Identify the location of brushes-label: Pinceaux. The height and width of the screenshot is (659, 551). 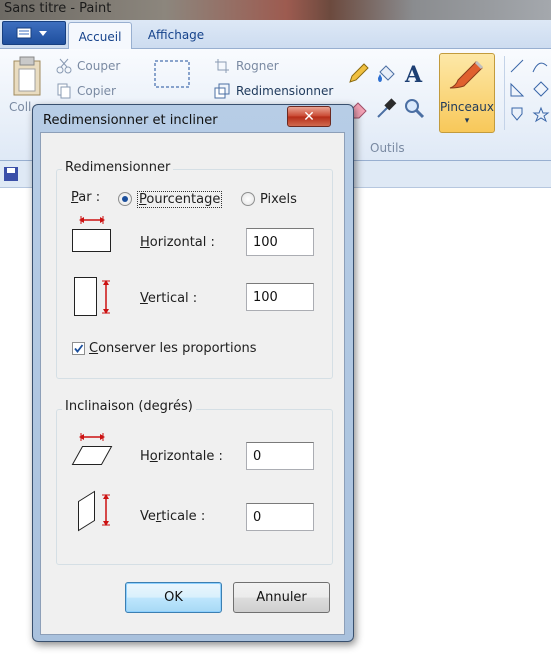
(467, 107).